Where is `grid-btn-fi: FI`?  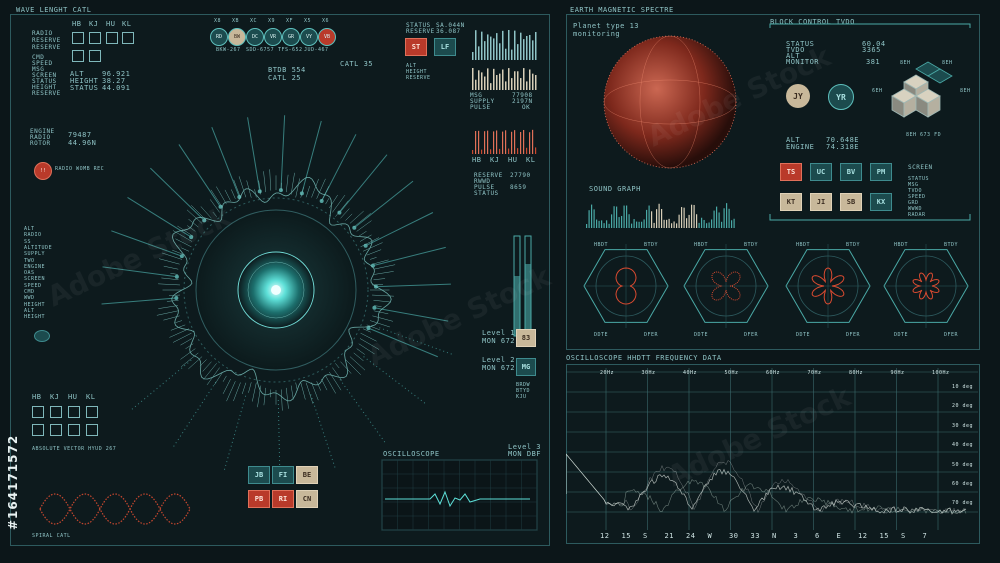
grid-btn-fi: FI is located at coordinates (283, 475).